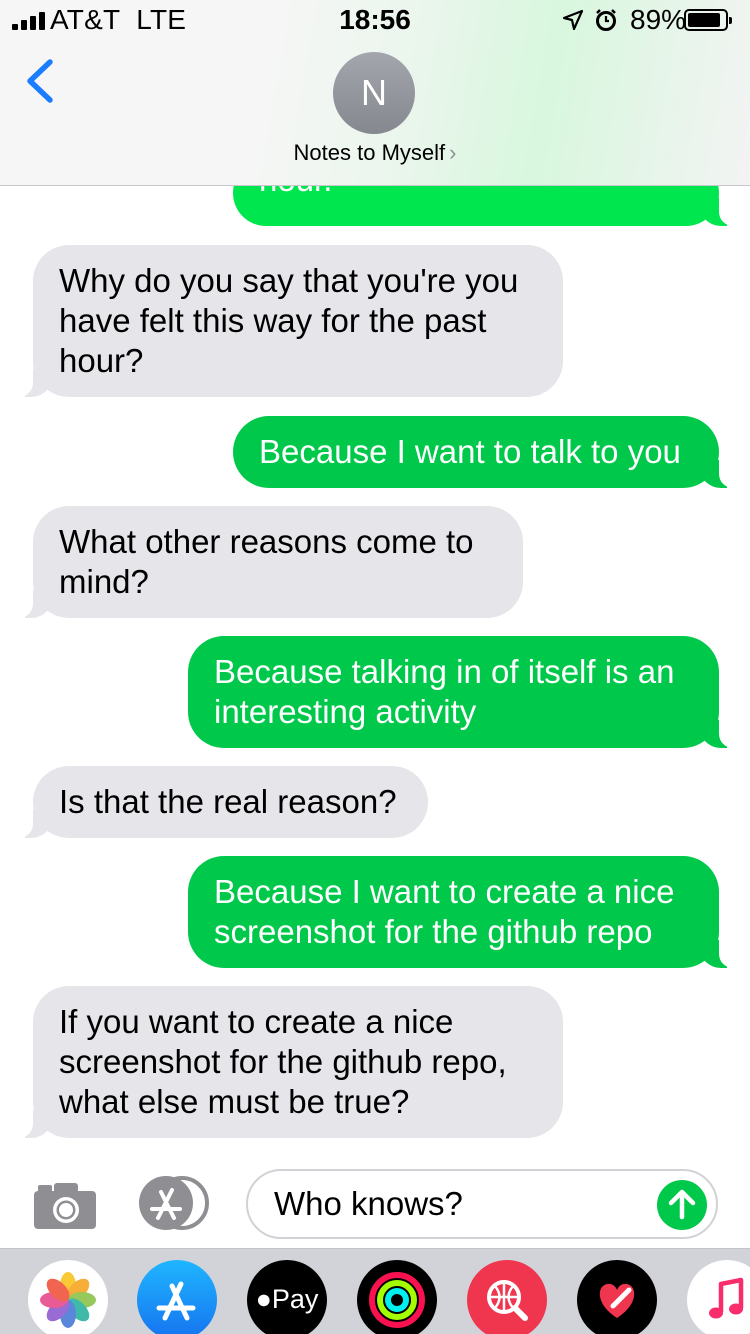 The height and width of the screenshot is (1334, 750). I want to click on apple-pay-icon: ●Pay, so click(287, 1299).